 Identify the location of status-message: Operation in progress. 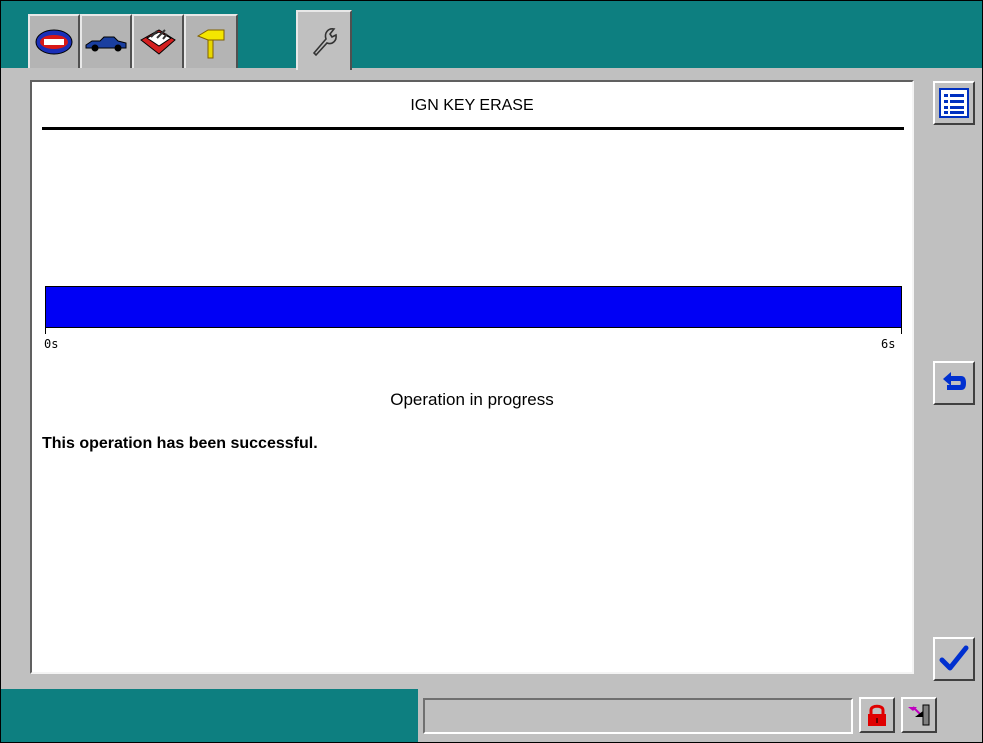
(472, 399).